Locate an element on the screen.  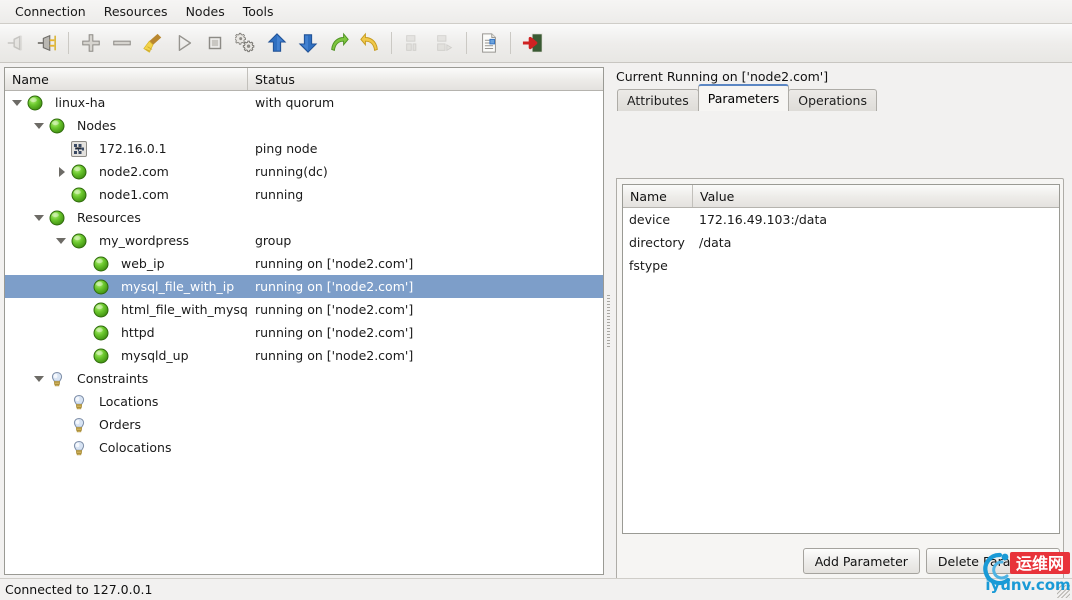
disconnect-icon is located at coordinates (14, 43).